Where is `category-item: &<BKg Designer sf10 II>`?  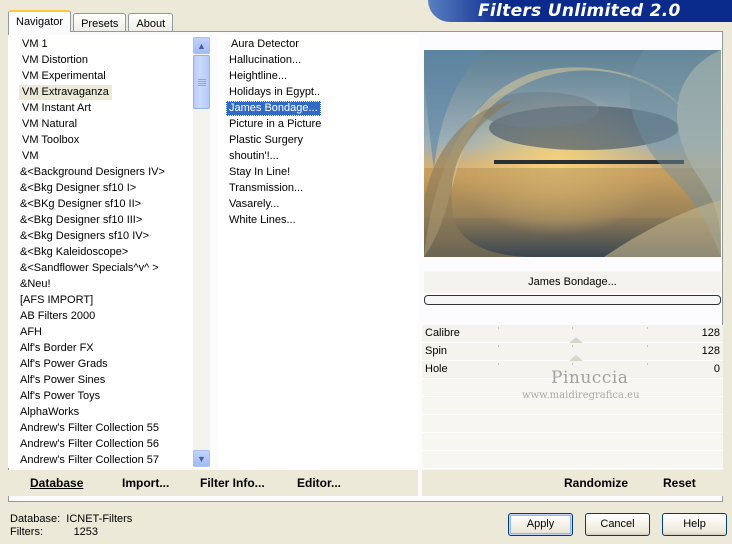
category-item: &<BKg Designer sf10 II> is located at coordinates (80, 204).